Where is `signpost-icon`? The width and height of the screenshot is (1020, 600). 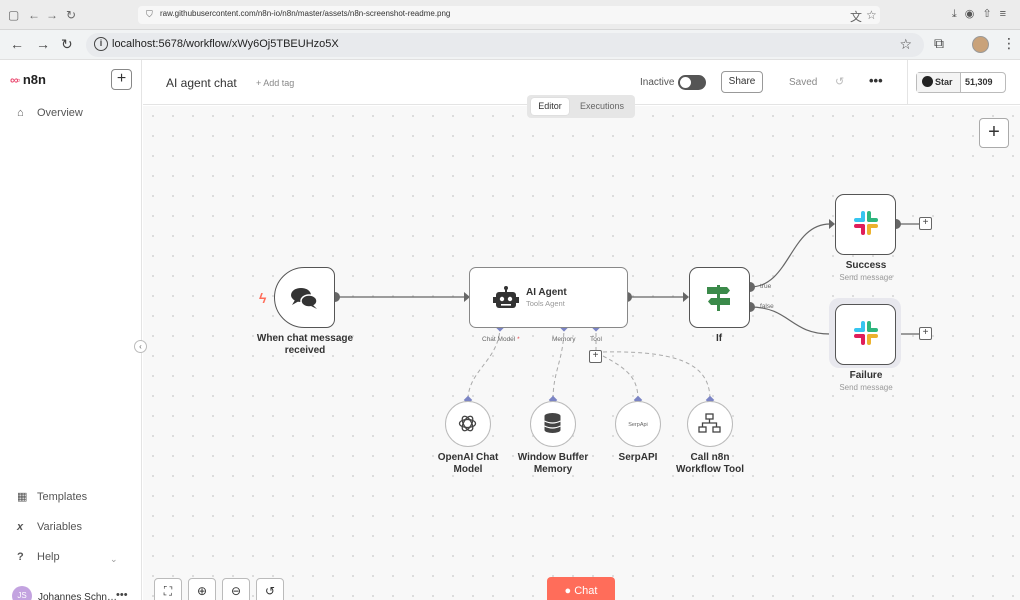
signpost-icon is located at coordinates (718, 298).